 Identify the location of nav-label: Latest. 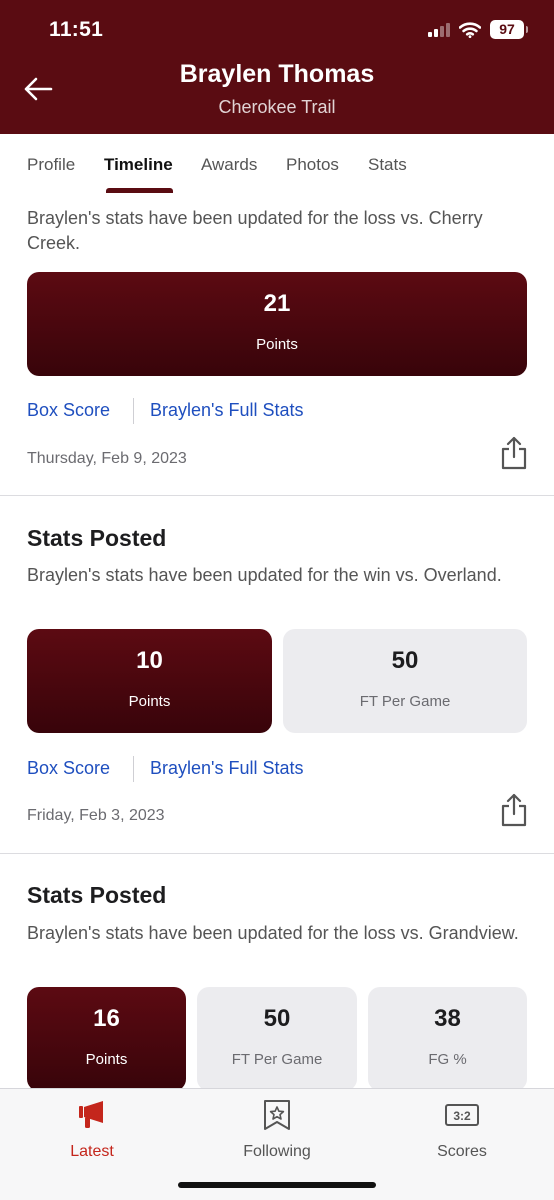
(92, 1151).